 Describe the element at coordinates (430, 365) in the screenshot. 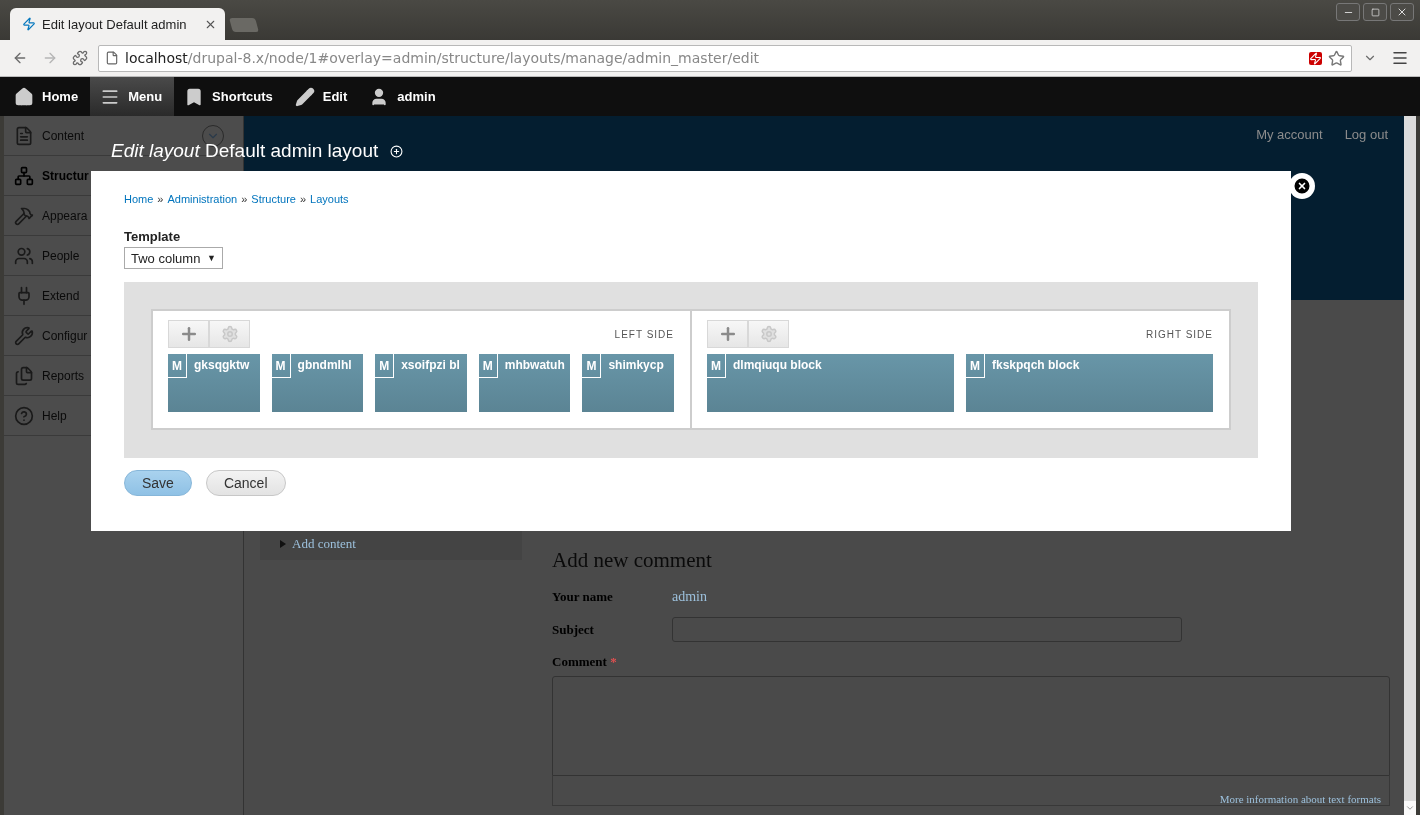

I see `block-title: xsoifpzi bl` at that location.